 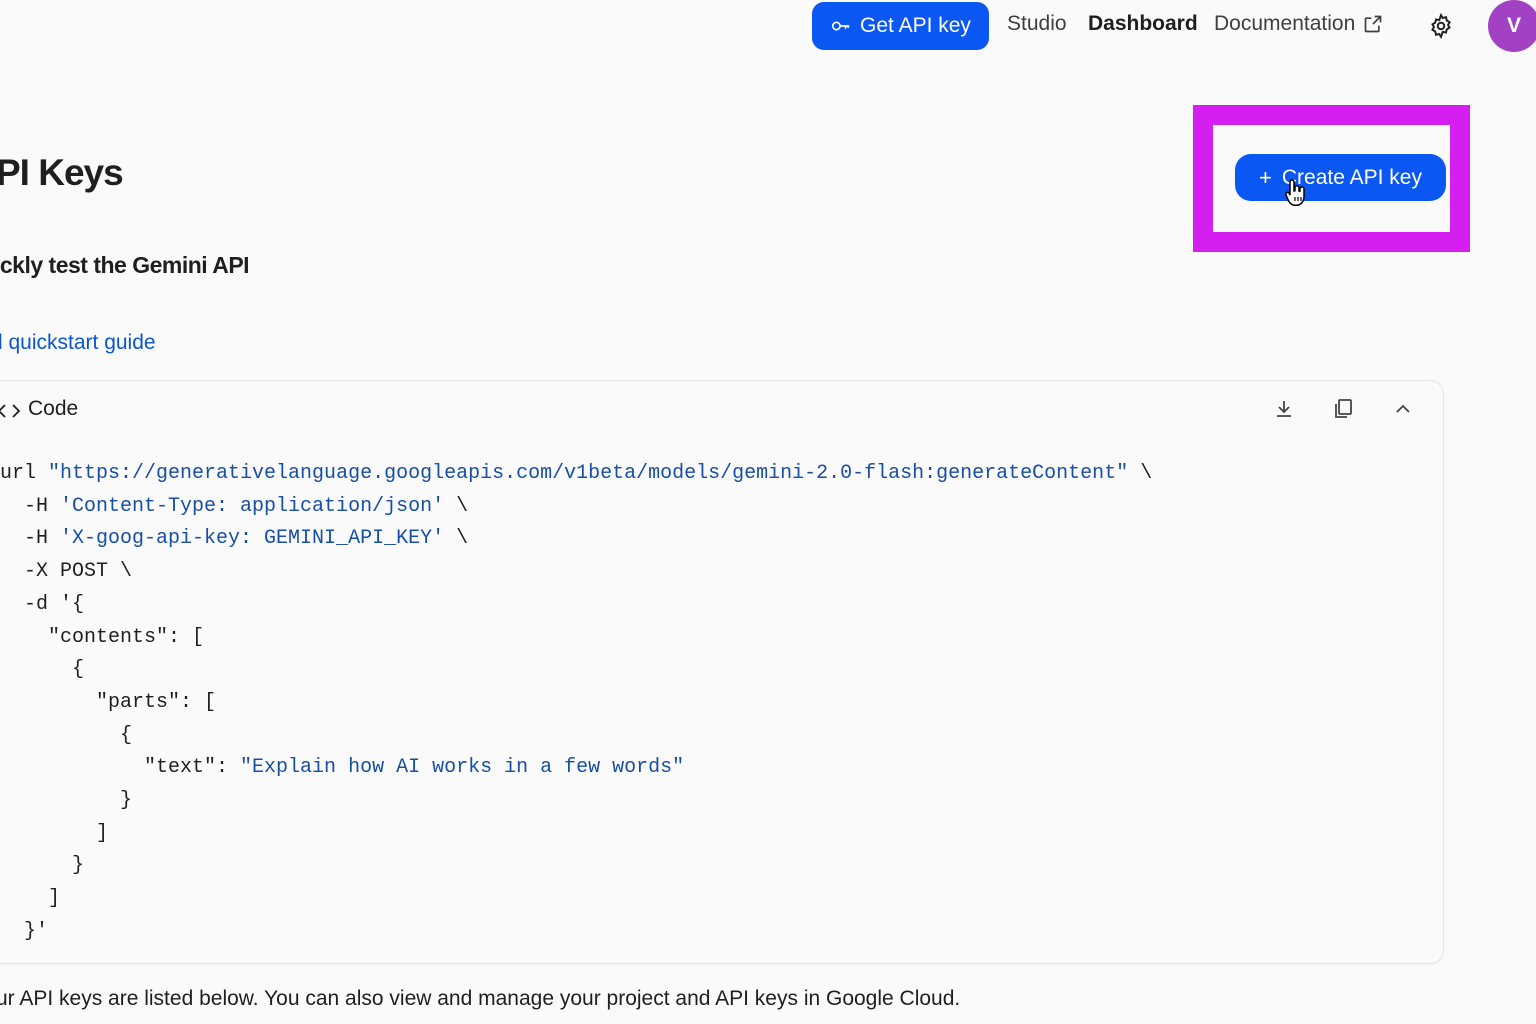 I want to click on code-line: -H 'Content-Type: application/json' \, so click(x=234, y=507).